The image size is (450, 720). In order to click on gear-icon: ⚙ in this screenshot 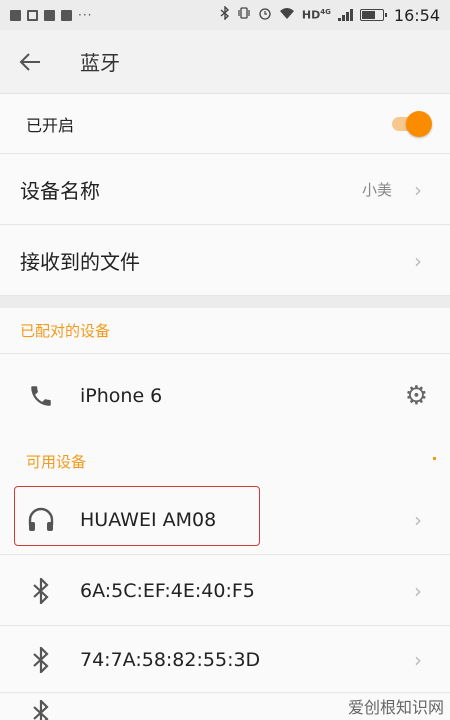, I will do `click(416, 396)`.